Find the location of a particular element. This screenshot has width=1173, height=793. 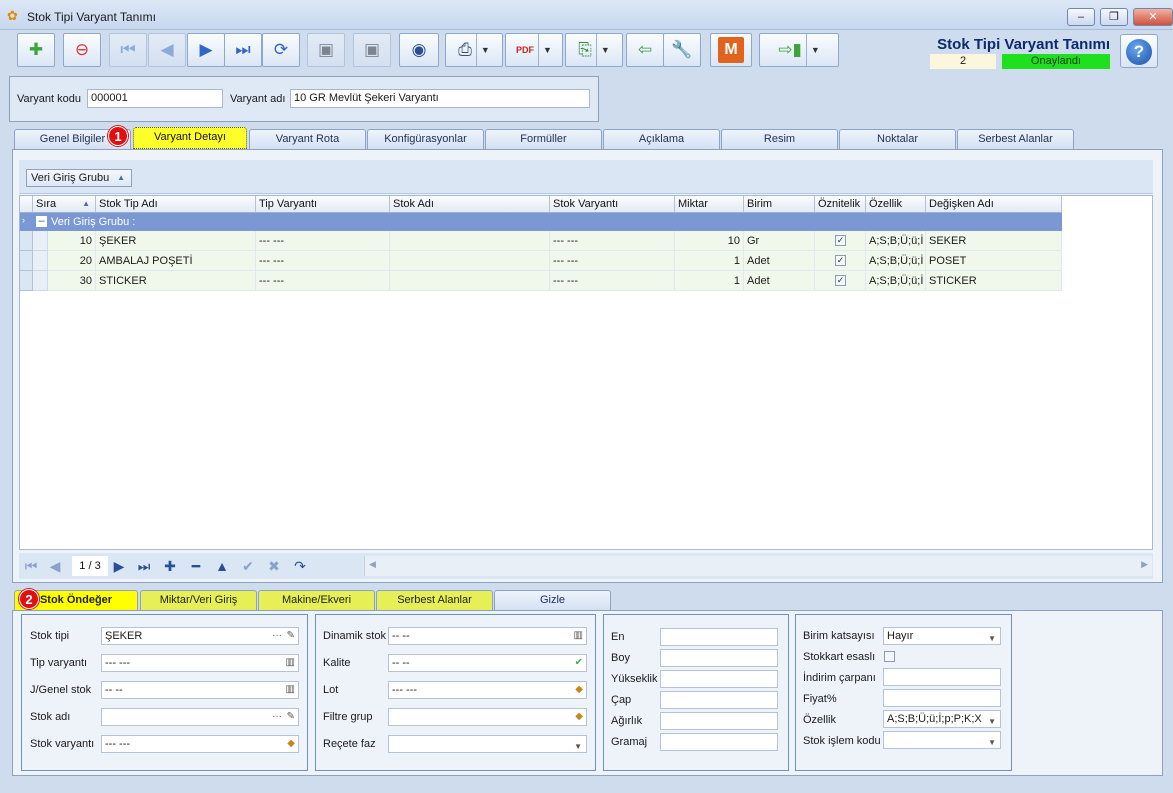

column-header-birim: Birim is located at coordinates (779, 204).